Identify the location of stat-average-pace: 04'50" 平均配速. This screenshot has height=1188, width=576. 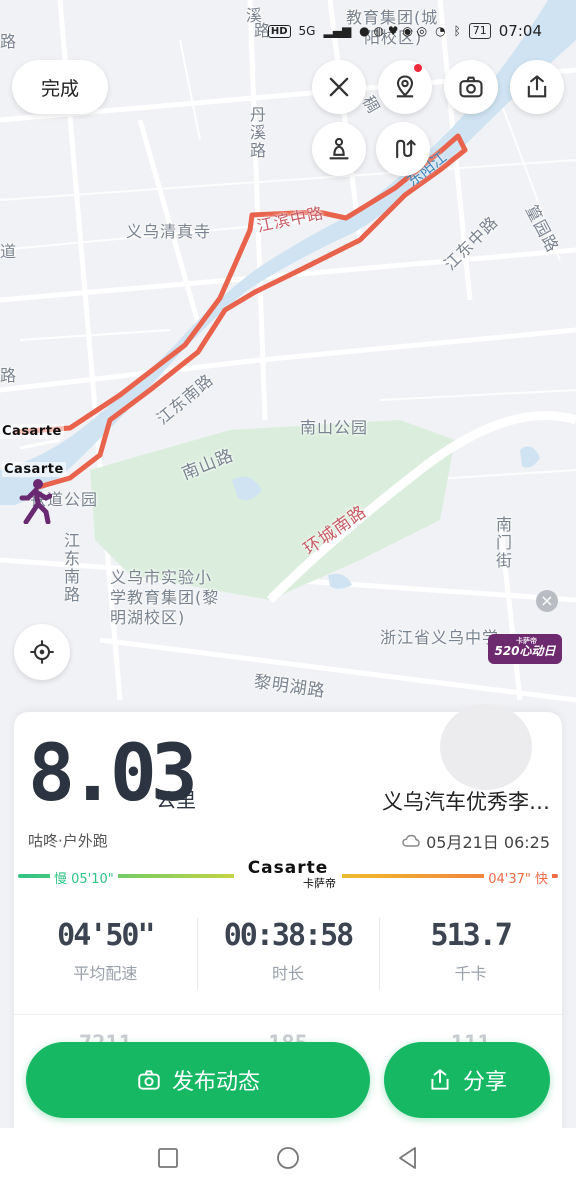
(105, 954).